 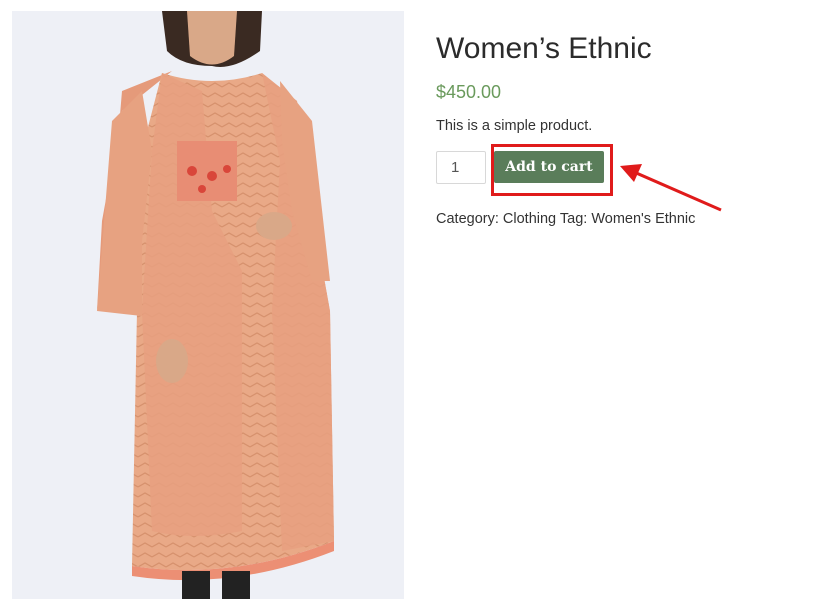 I want to click on product-title: Women’s Ethnic, so click(x=544, y=48).